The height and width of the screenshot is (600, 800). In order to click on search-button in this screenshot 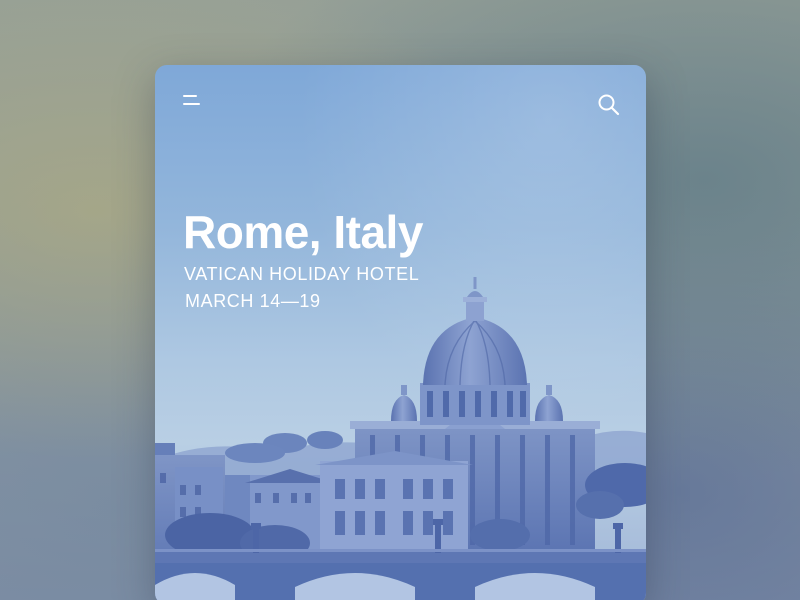, I will do `click(609, 105)`.